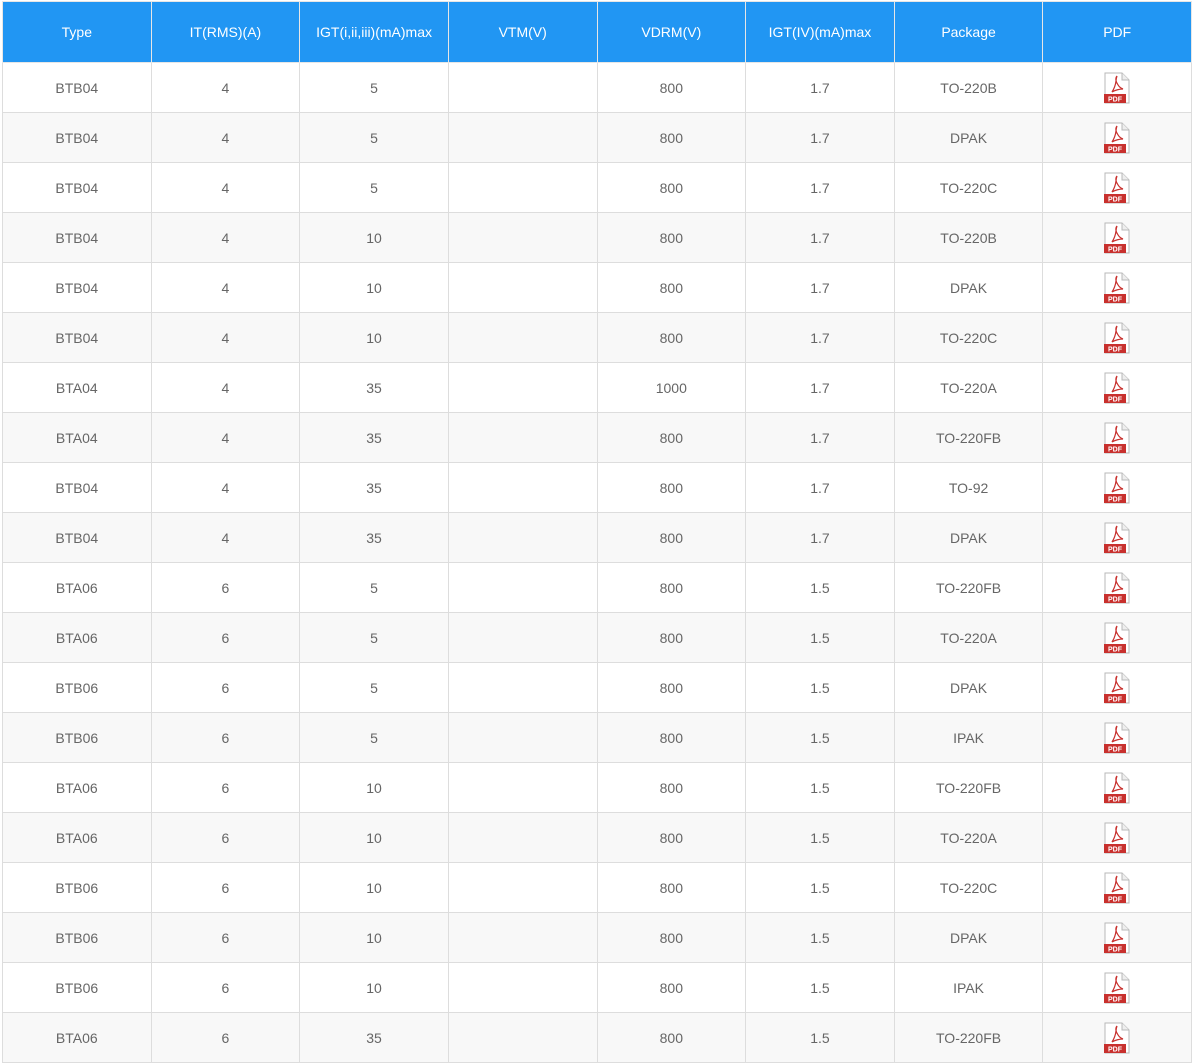 This screenshot has width=1195, height=1064. What do you see at coordinates (671, 387) in the screenshot?
I see `cell-vdrm: 1000` at bounding box center [671, 387].